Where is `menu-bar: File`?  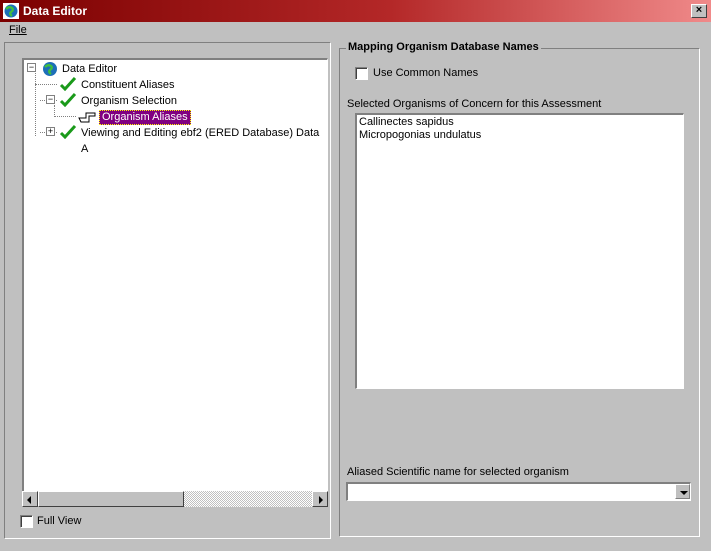
menu-bar: File is located at coordinates (355, 31).